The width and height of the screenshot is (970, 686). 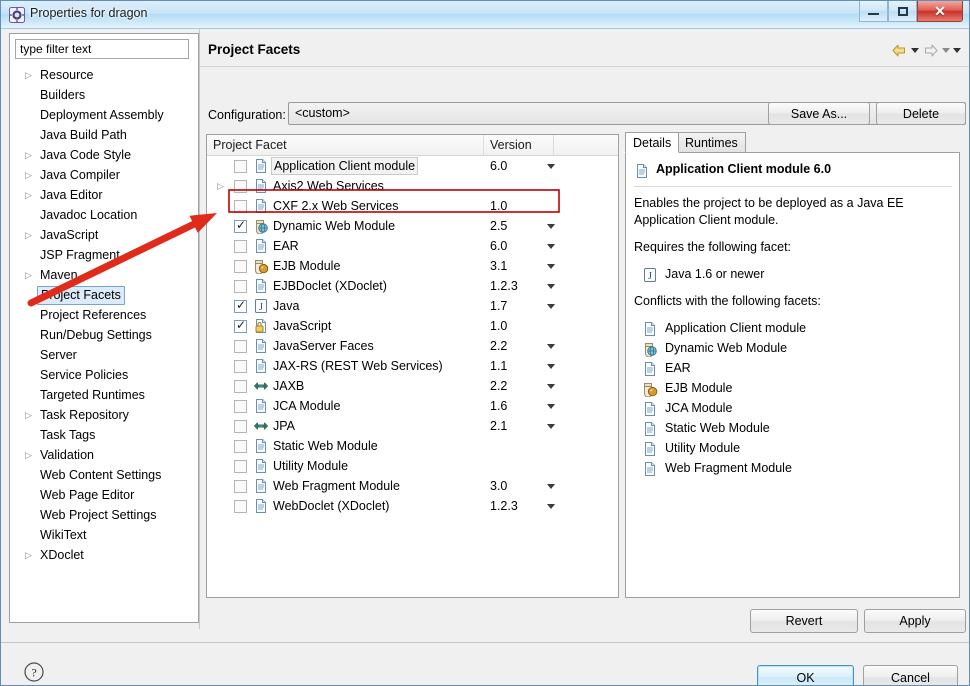 What do you see at coordinates (412, 426) in the screenshot?
I see `facet-row: JPA 2.1` at bounding box center [412, 426].